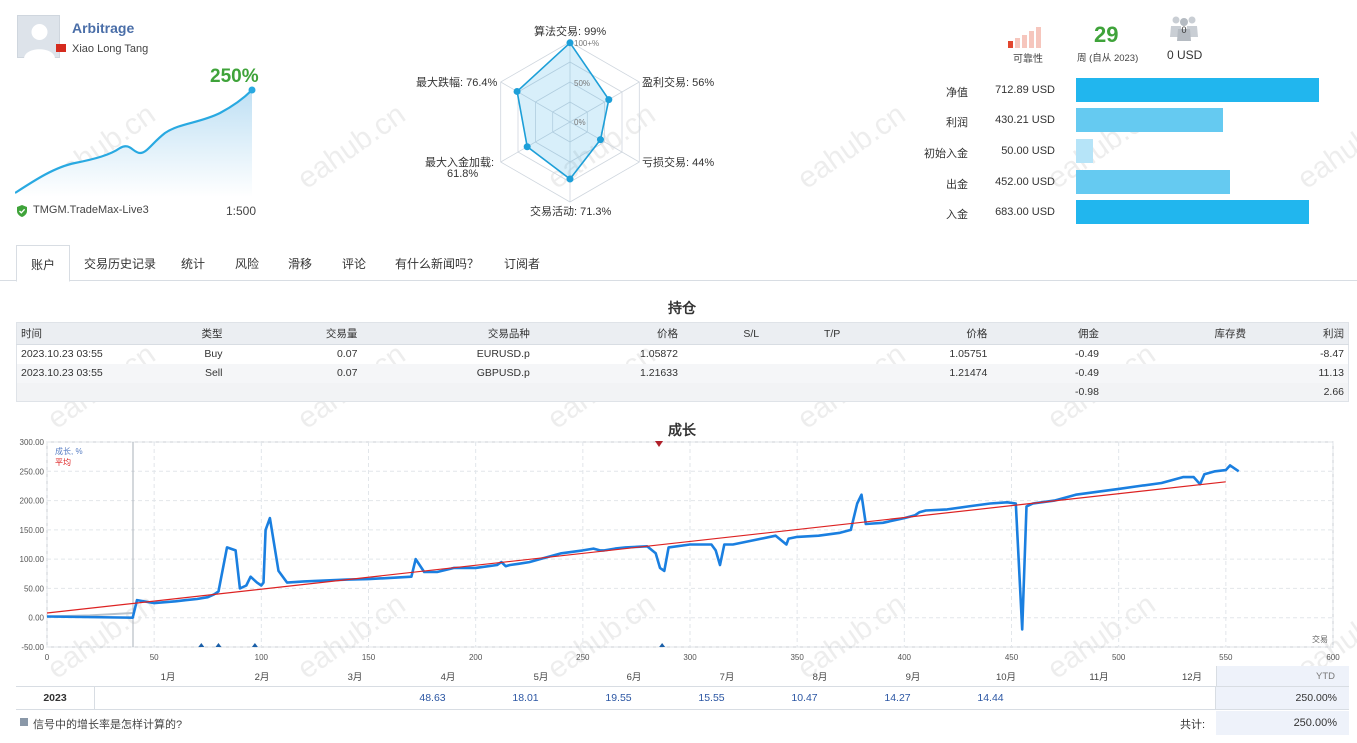 This screenshot has height=743, width=1357. I want to click on legend-growth: 成长, %, so click(69, 451).